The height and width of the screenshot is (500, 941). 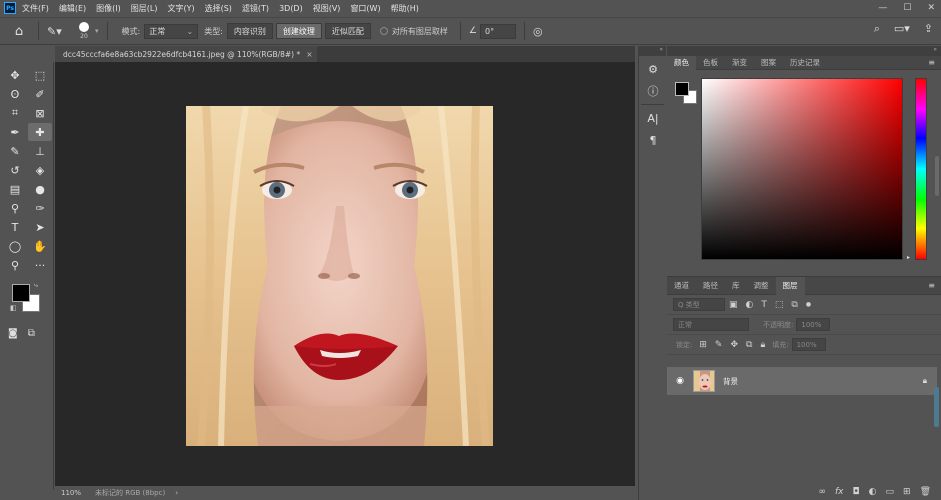 What do you see at coordinates (218, 8) in the screenshot?
I see `menu-select: 选择(S)` at bounding box center [218, 8].